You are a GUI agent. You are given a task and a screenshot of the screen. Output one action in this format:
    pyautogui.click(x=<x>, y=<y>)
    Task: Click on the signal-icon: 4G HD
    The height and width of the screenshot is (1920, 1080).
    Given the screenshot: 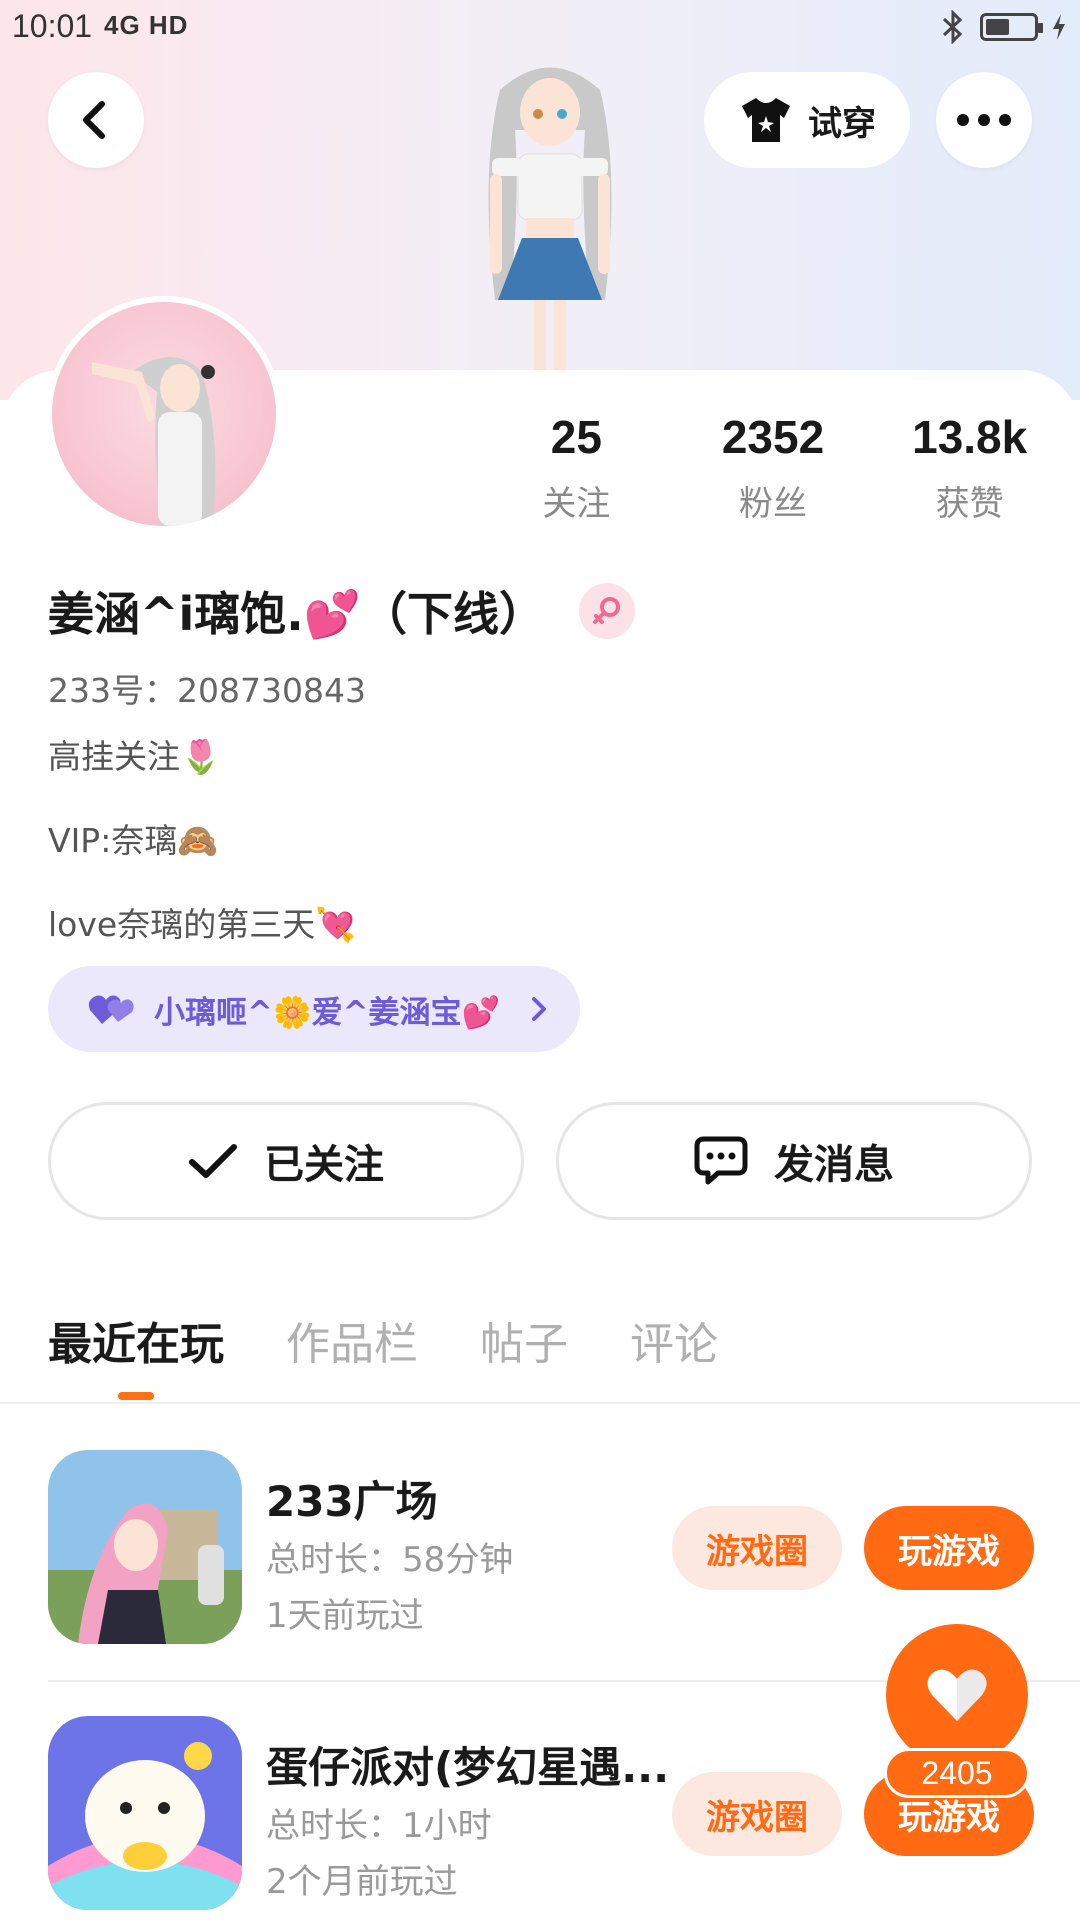 What is the action you would take?
    pyautogui.click(x=146, y=25)
    